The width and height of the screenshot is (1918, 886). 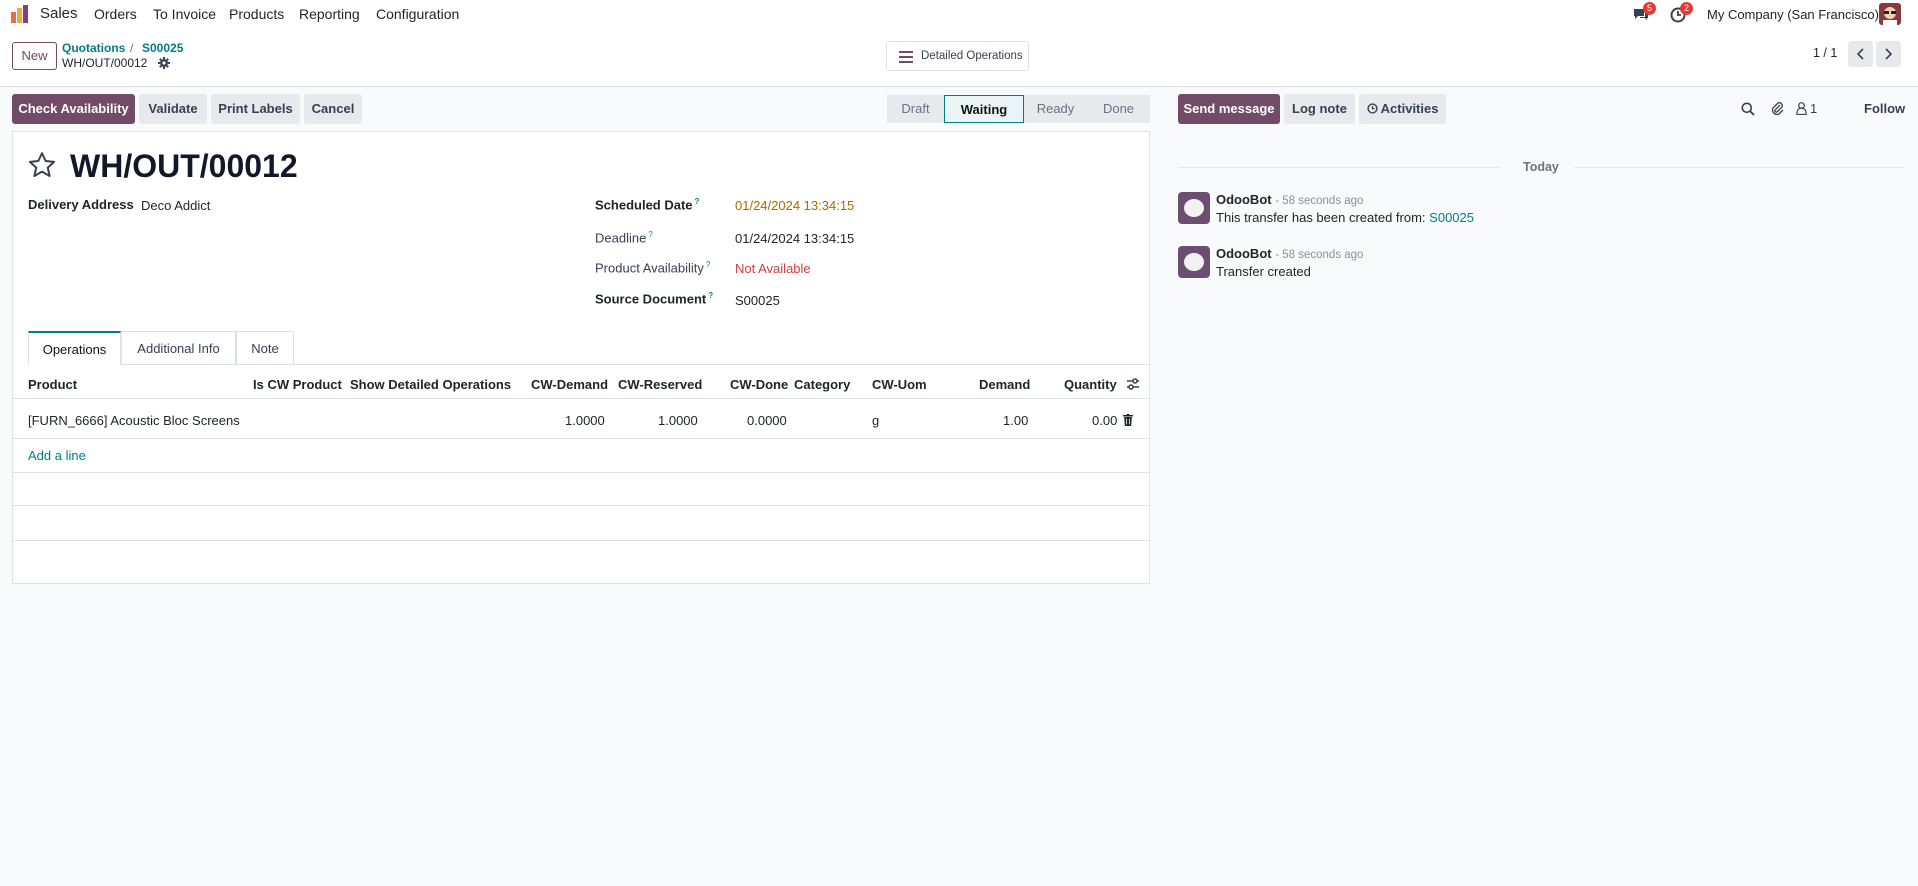 I want to click on product-availability-label-text: Product Availability, so click(x=649, y=268).